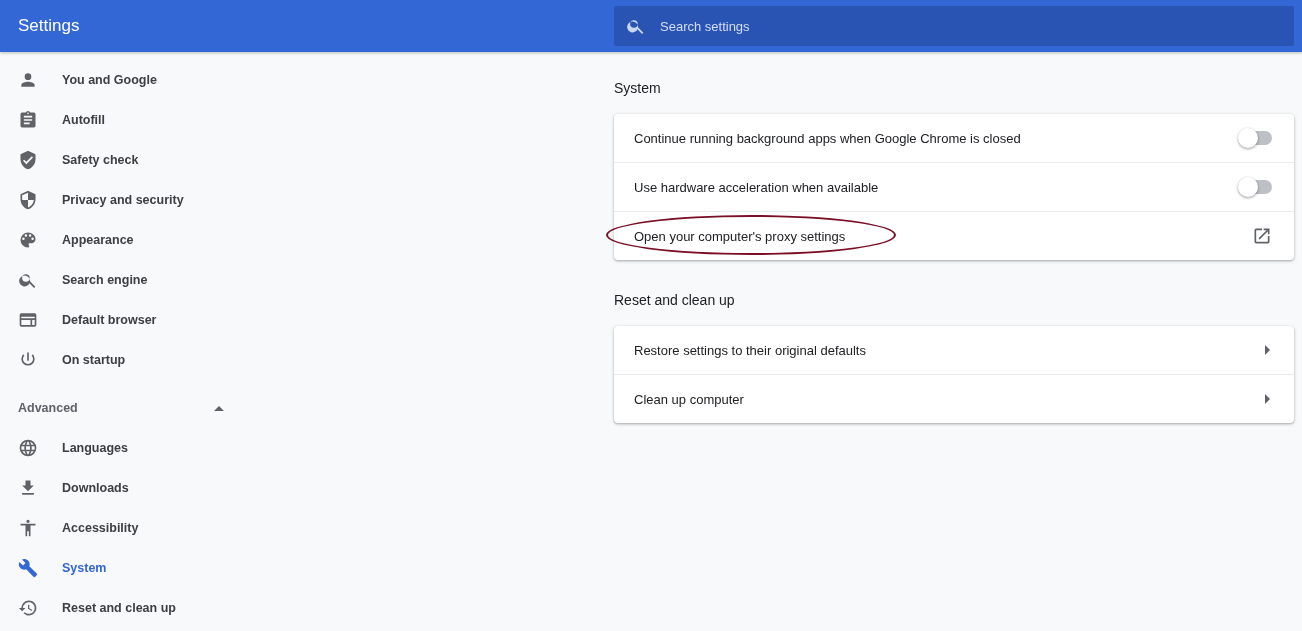  Describe the element at coordinates (827, 138) in the screenshot. I see `setting-label: Continue running background apps when Google Chrome is closed` at that location.